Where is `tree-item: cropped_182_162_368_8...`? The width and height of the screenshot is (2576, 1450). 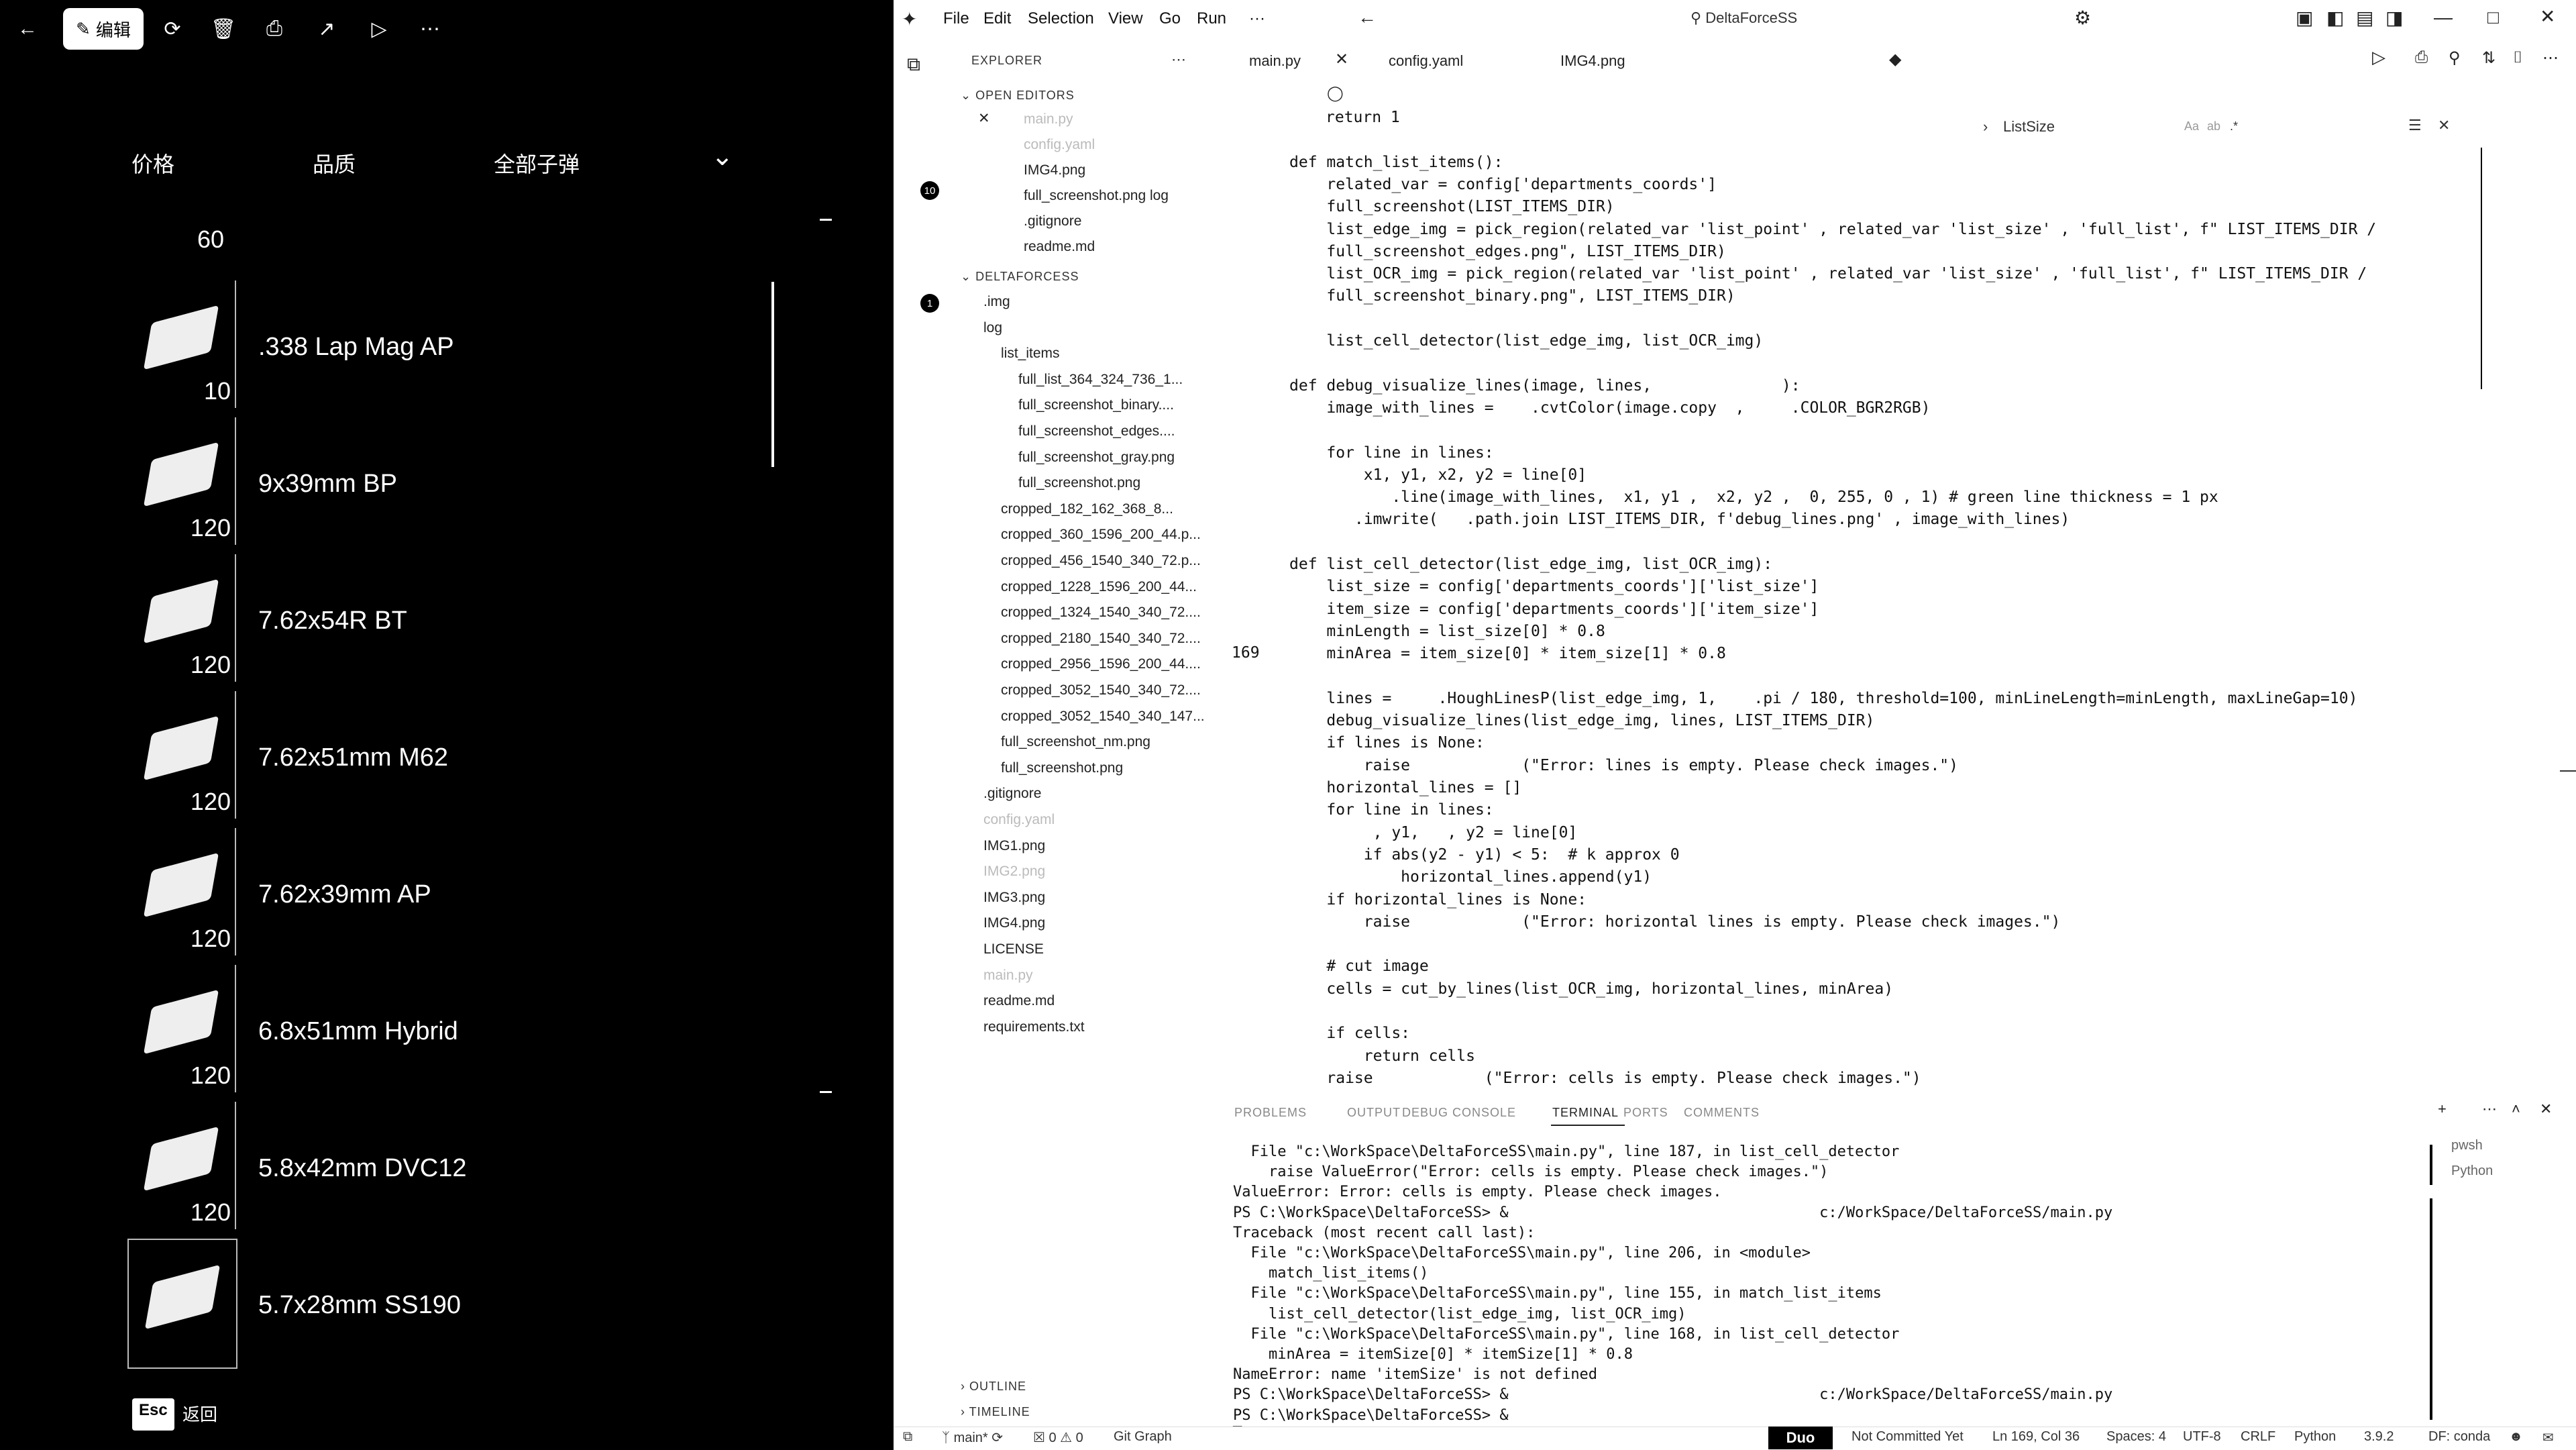
tree-item: cropped_182_162_368_8... is located at coordinates (1087, 509).